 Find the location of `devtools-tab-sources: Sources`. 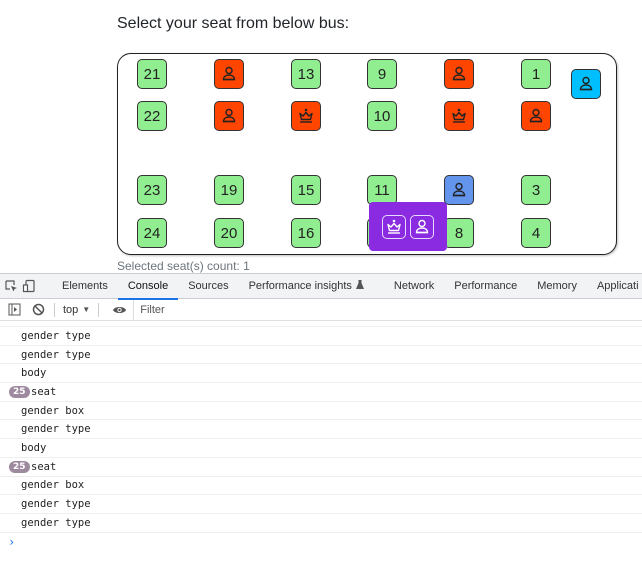

devtools-tab-sources: Sources is located at coordinates (208, 286).